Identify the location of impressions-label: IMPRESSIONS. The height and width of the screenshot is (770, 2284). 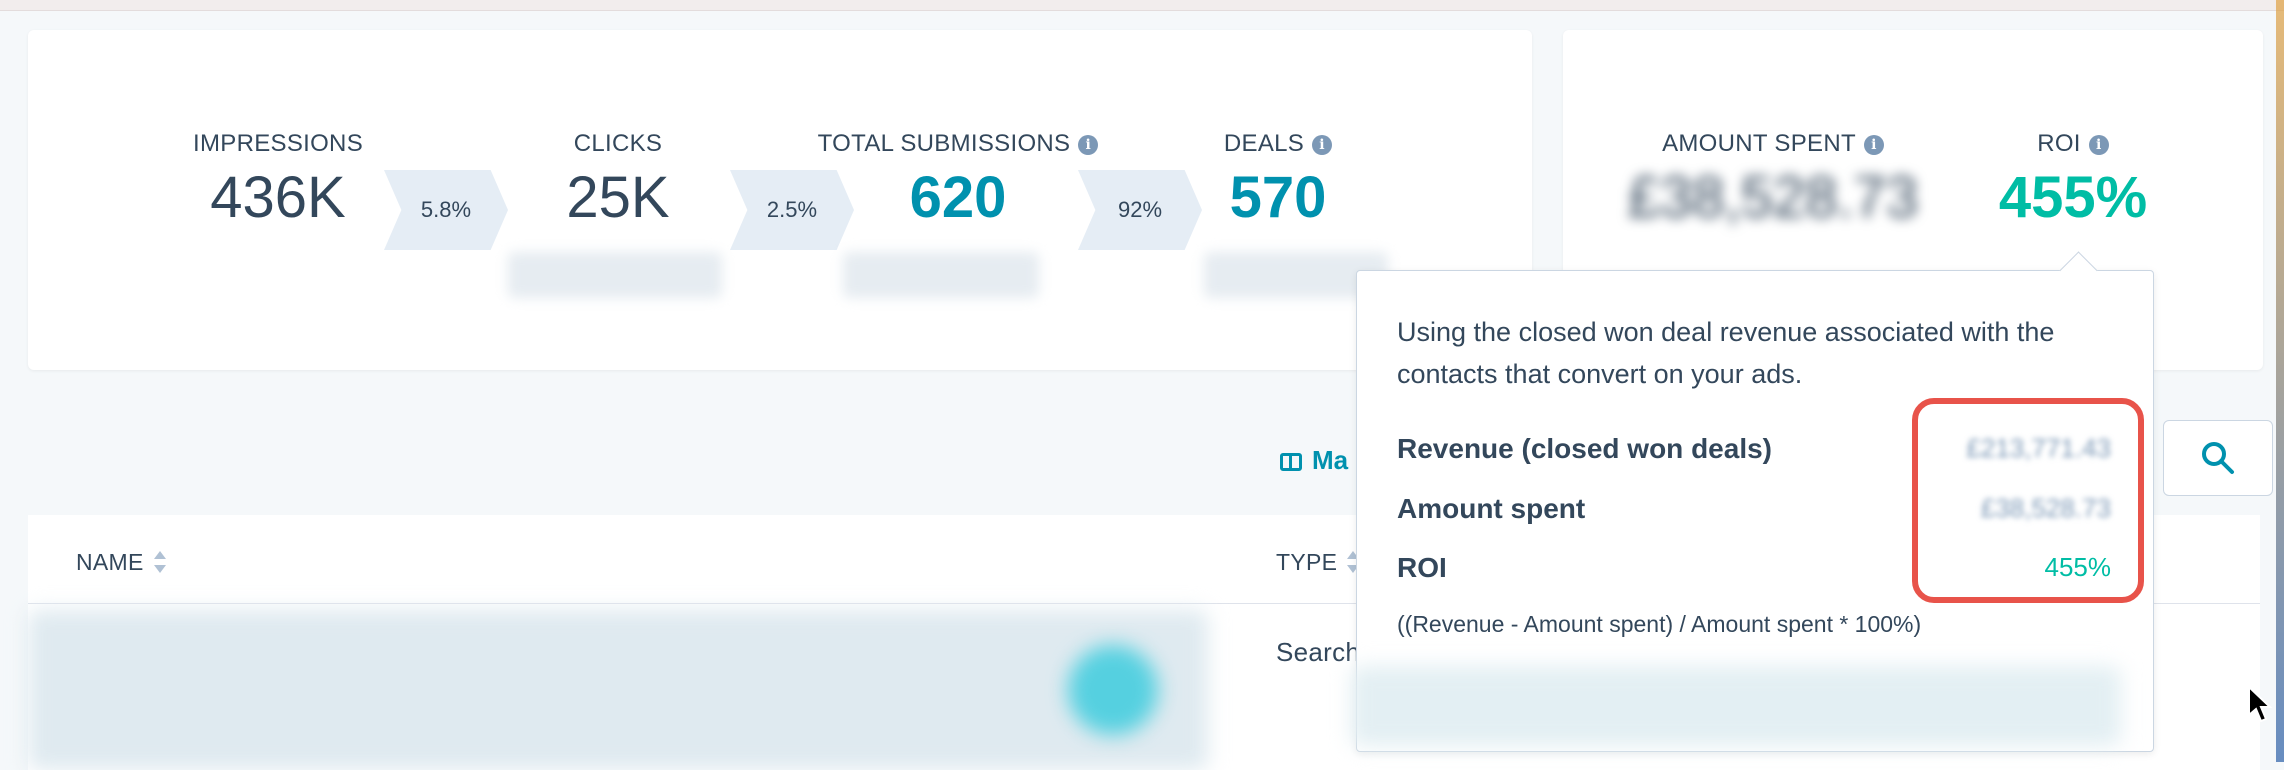
(278, 143).